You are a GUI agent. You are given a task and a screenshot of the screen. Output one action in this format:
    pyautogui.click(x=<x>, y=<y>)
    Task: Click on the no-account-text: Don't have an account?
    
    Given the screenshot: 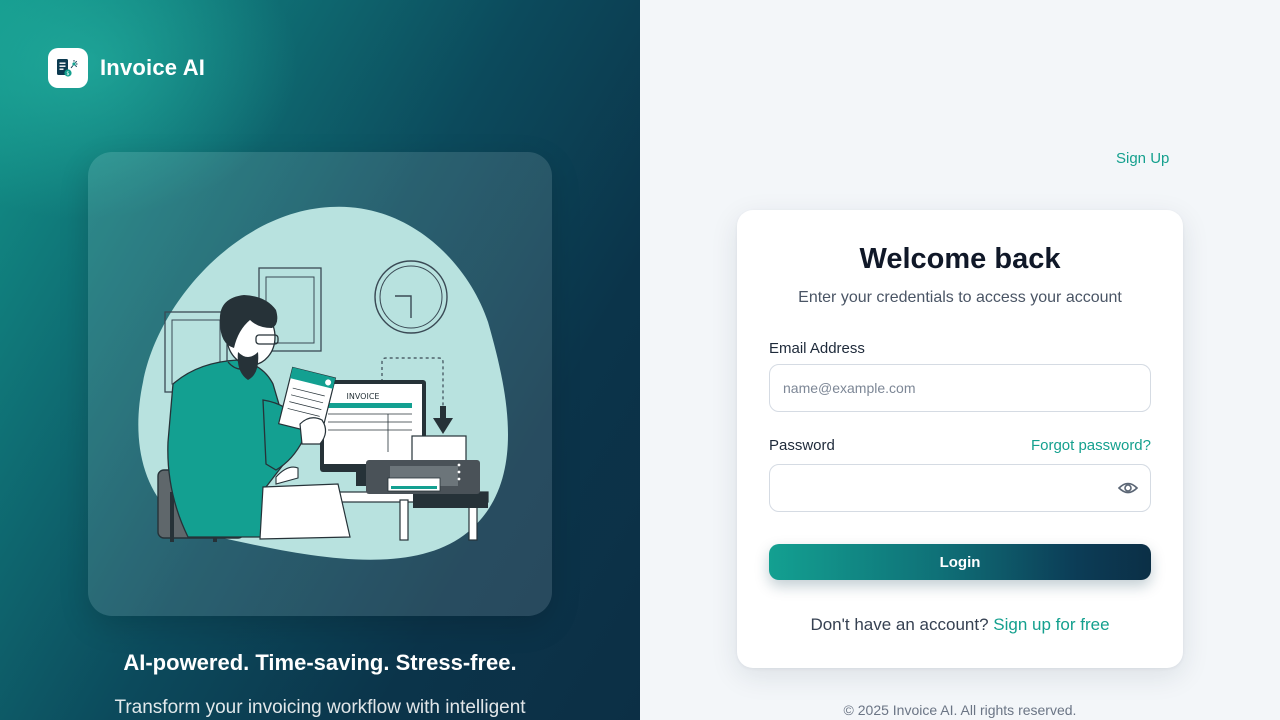 What is the action you would take?
    pyautogui.click(x=899, y=624)
    